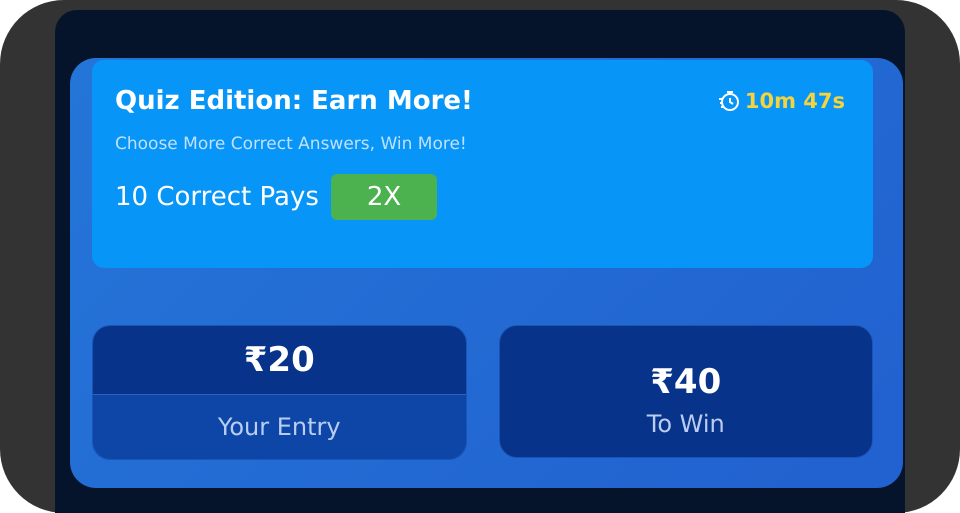 This screenshot has width=960, height=513. I want to click on payout-label: 10 Correct Pays, so click(217, 197).